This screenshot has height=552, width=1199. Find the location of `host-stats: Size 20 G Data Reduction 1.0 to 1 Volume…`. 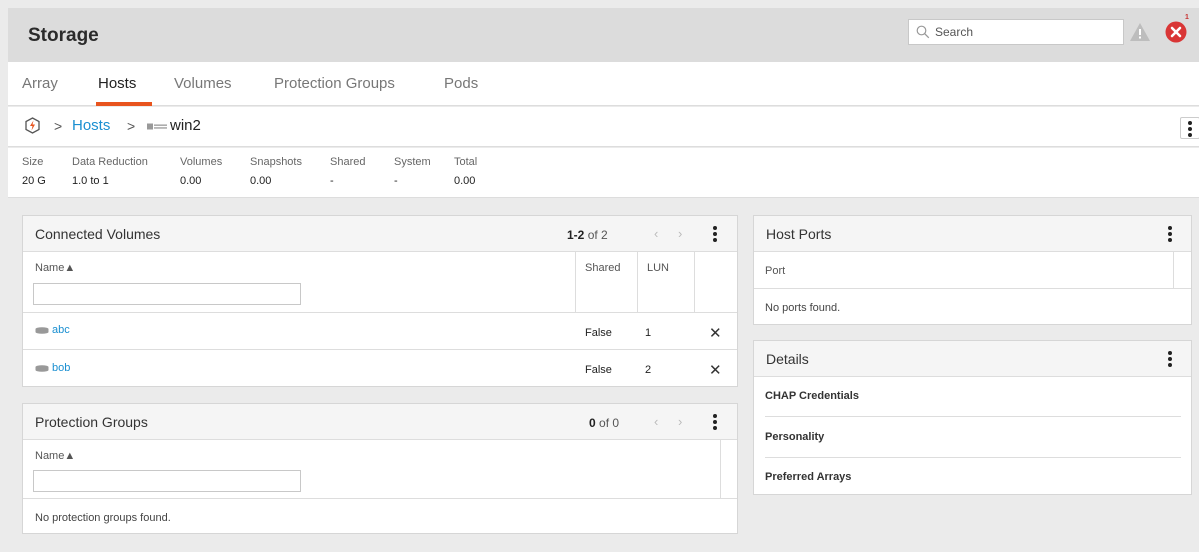

host-stats: Size 20 G Data Reduction 1.0 to 1 Volume… is located at coordinates (603, 173).